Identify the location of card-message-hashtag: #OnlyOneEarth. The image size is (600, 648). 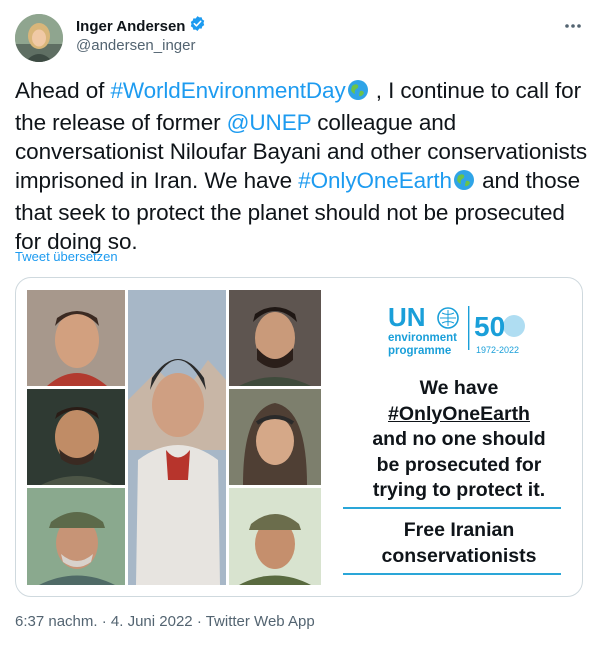
(459, 413).